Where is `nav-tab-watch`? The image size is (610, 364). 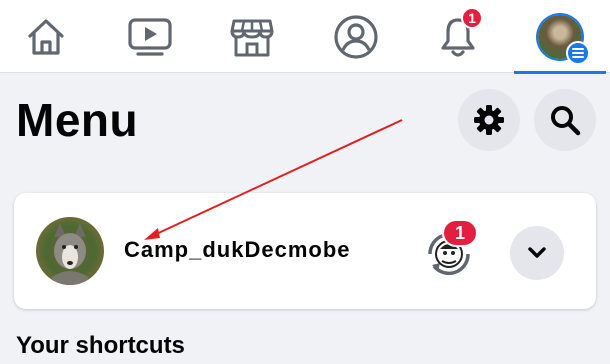 nav-tab-watch is located at coordinates (150, 36).